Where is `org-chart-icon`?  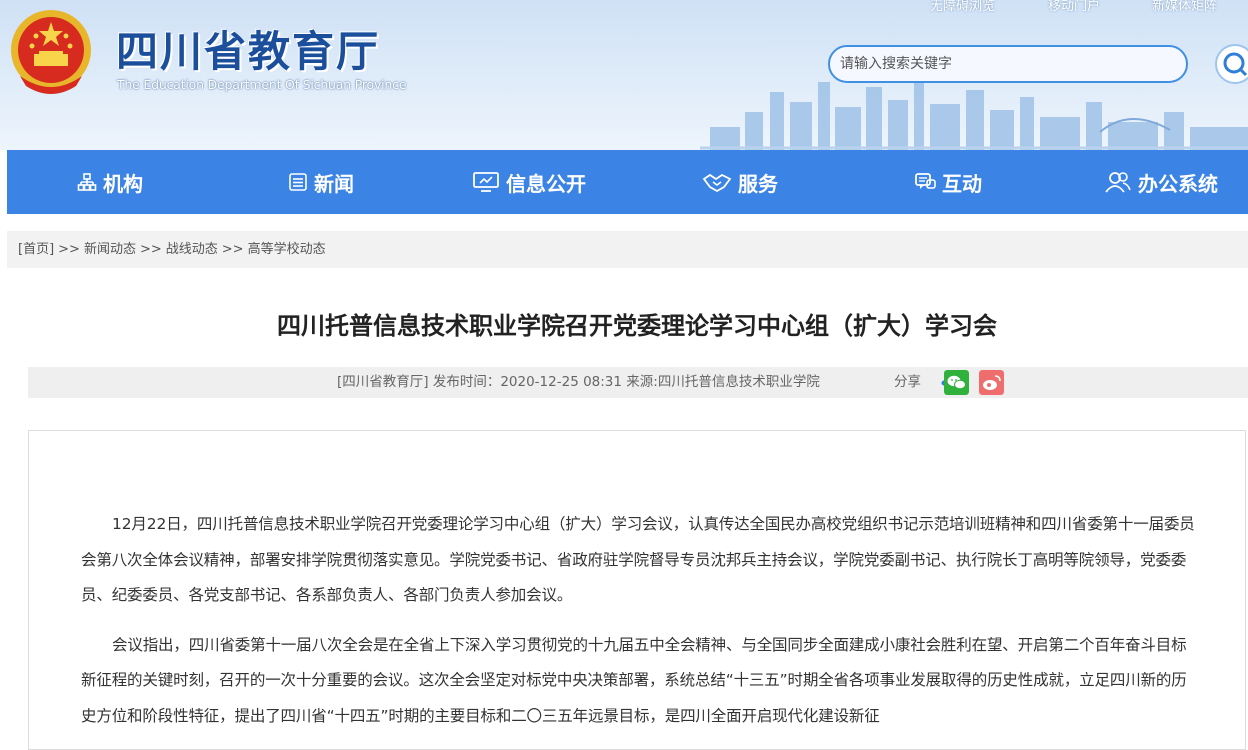
org-chart-icon is located at coordinates (87, 182).